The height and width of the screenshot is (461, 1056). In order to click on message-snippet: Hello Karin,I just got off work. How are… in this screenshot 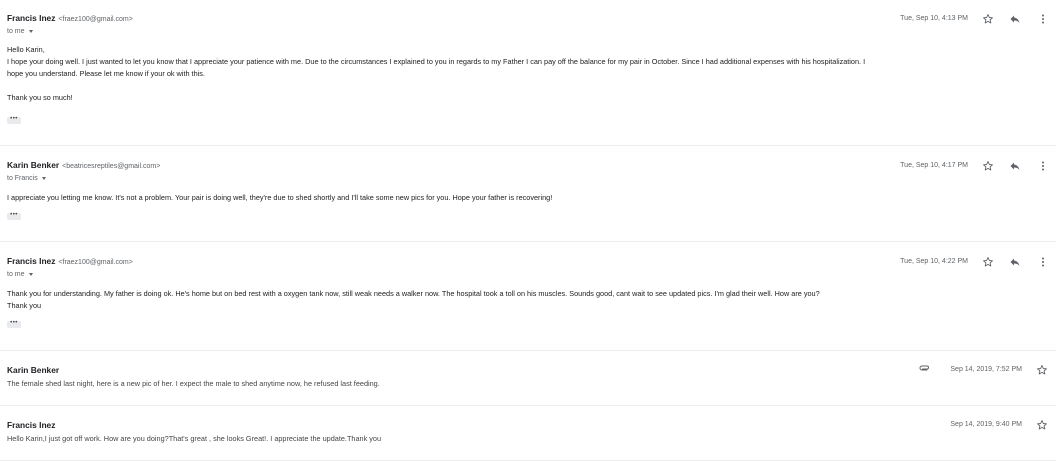, I will do `click(194, 438)`.